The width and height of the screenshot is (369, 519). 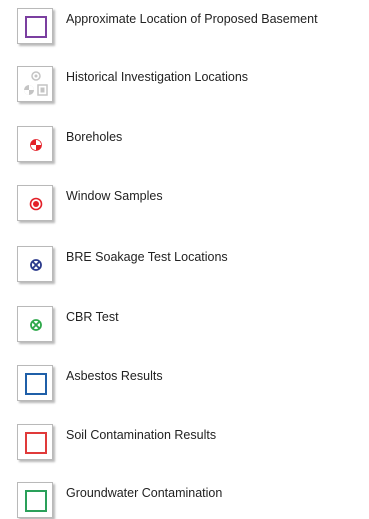 What do you see at coordinates (92, 317) in the screenshot?
I see `legend-label: CBR Test` at bounding box center [92, 317].